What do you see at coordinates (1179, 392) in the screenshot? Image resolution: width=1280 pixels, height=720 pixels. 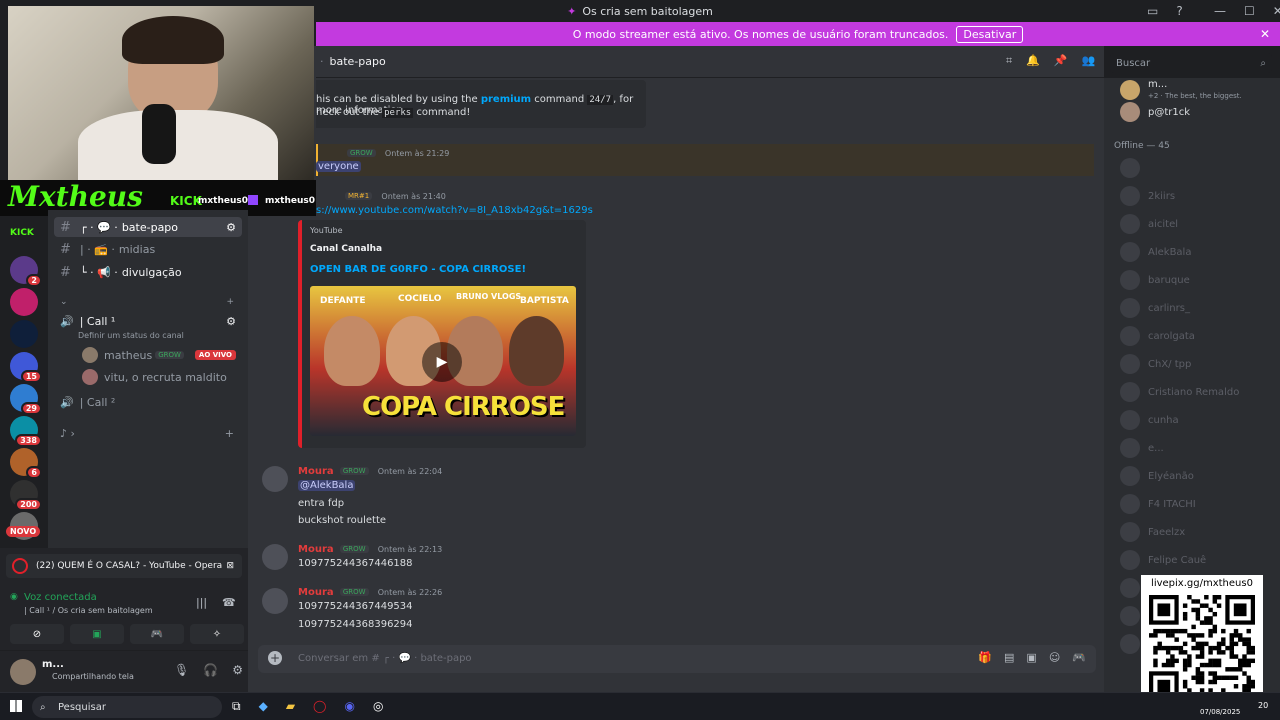 I see `member-item: Cristiano Remaldo` at bounding box center [1179, 392].